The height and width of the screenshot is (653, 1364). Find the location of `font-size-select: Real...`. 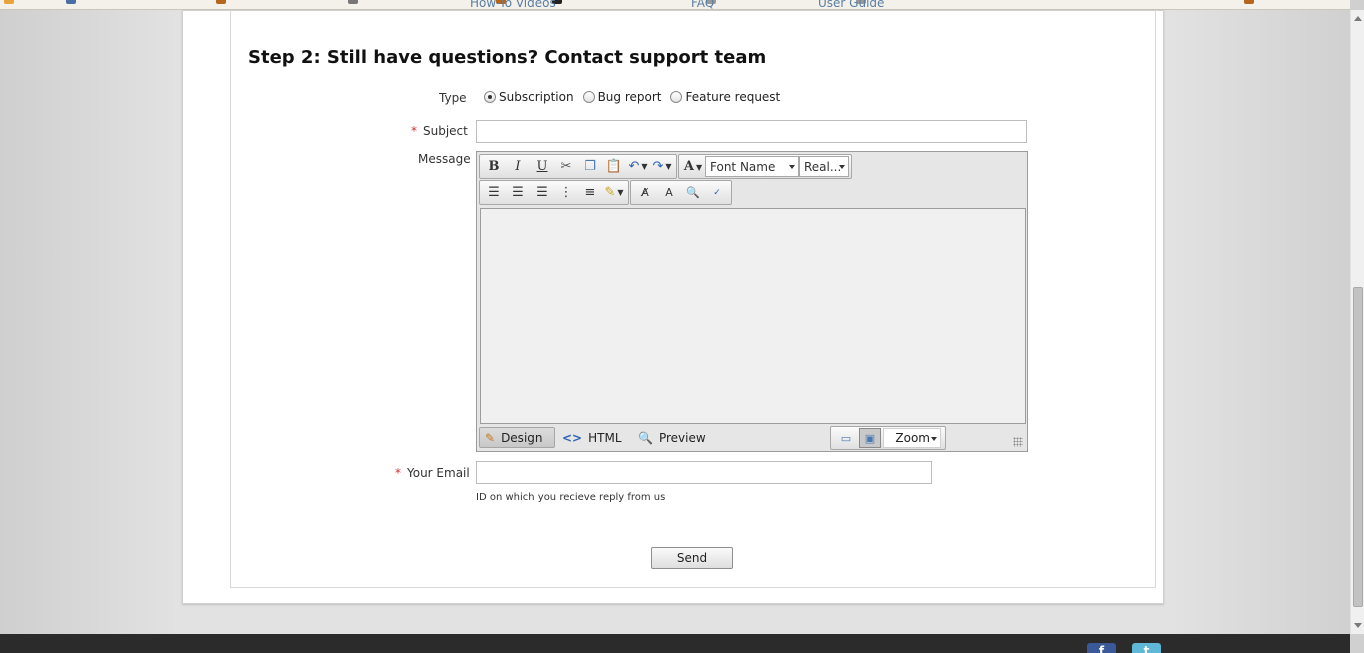

font-size-select: Real... is located at coordinates (824, 166).